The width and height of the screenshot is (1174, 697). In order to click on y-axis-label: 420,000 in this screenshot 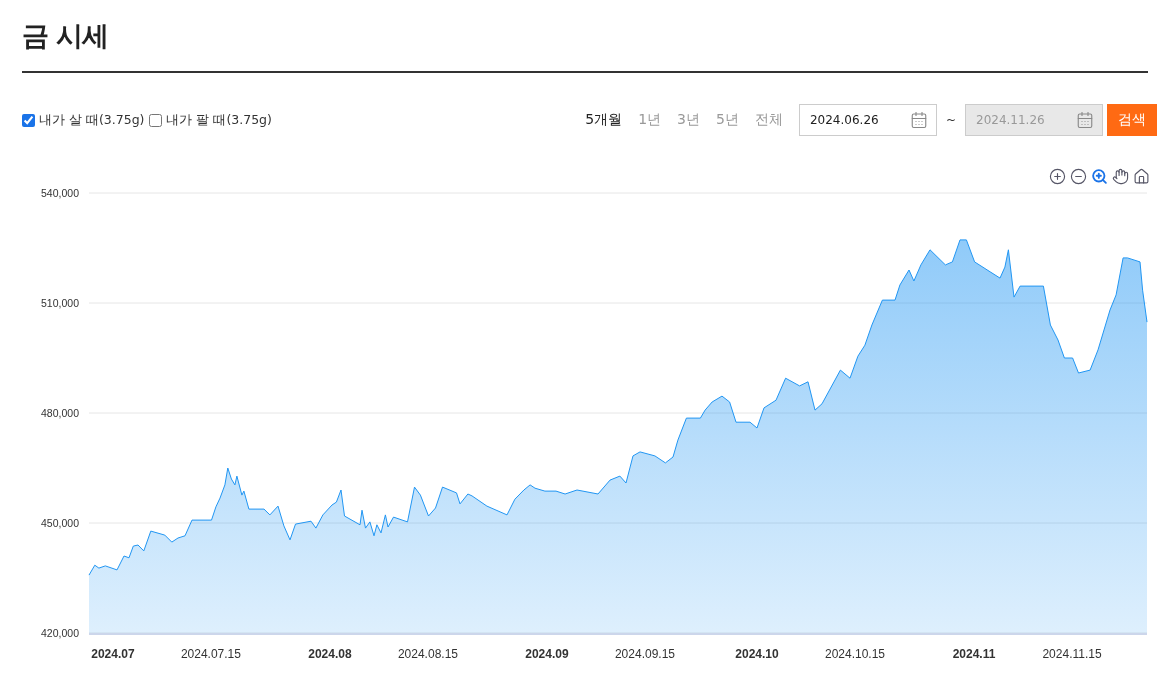, I will do `click(60, 633)`.